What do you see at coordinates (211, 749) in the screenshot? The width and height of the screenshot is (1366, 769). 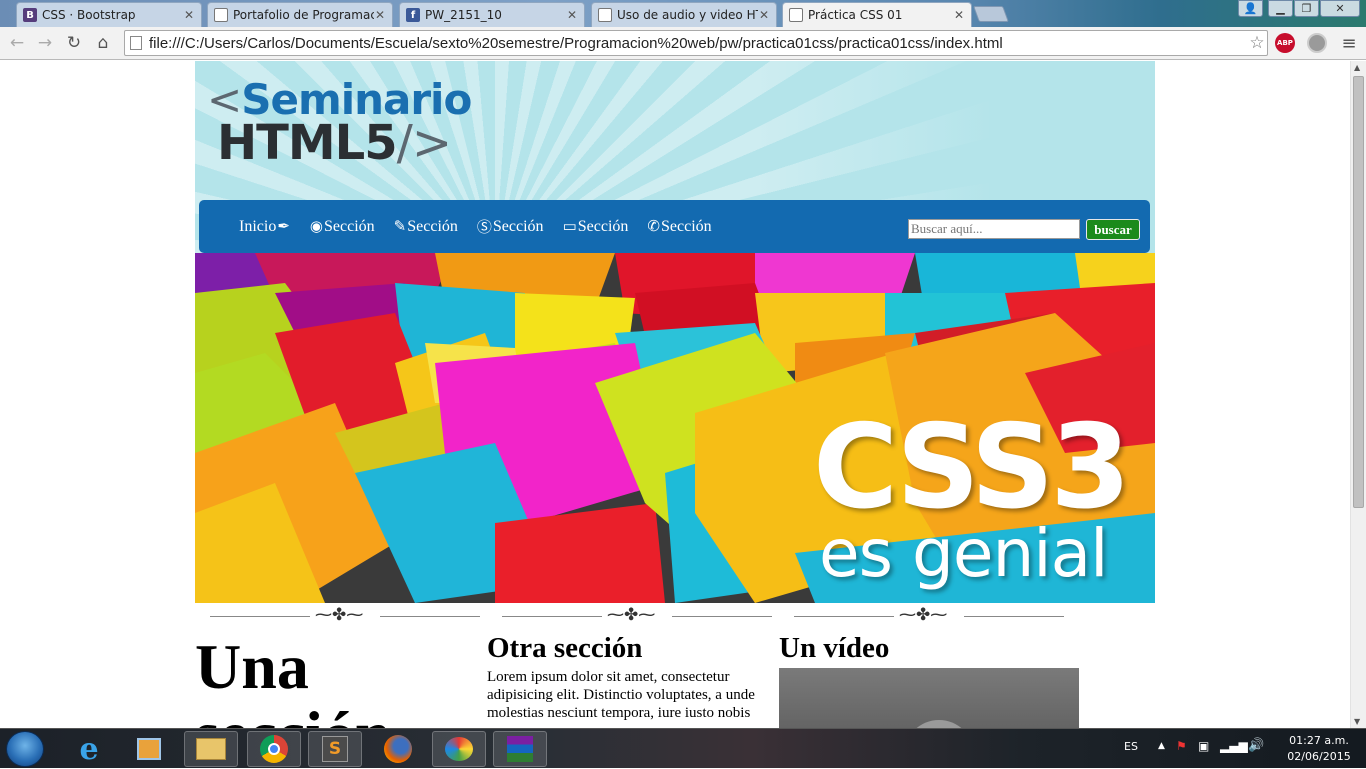 I see `file-explorer-icon` at bounding box center [211, 749].